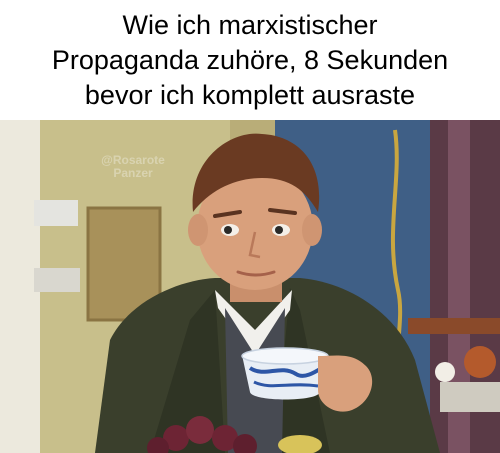 The height and width of the screenshot is (453, 500). I want to click on cake, so click(480, 362).